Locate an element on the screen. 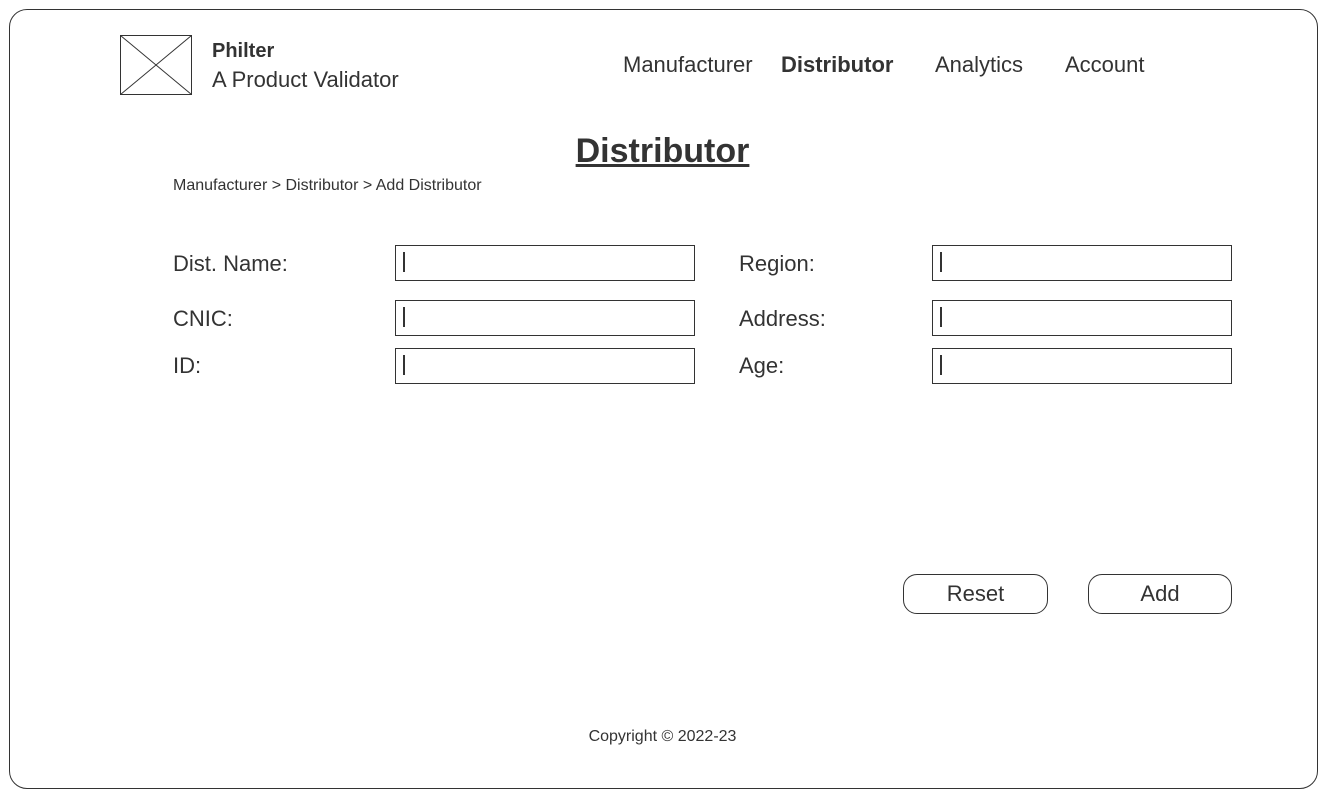 The width and height of the screenshot is (1325, 789). cnic-input is located at coordinates (545, 318).